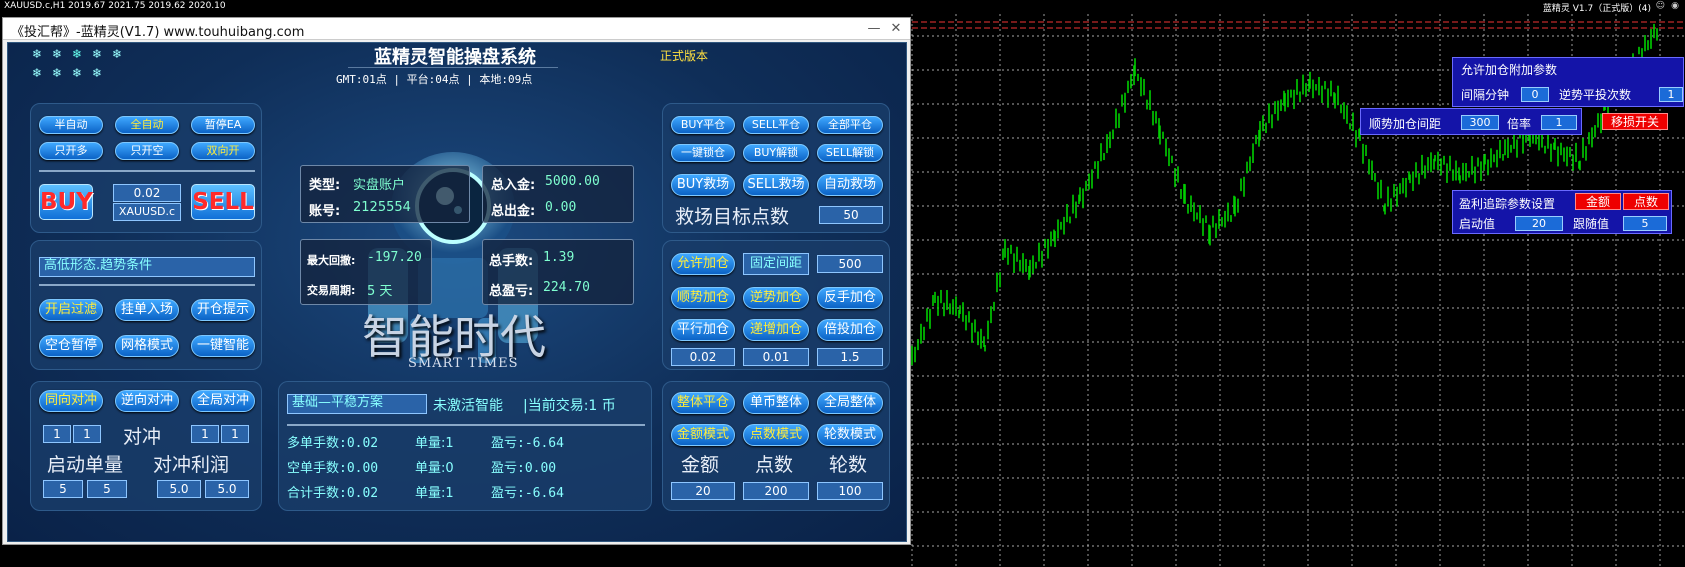 Image resolution: width=1685 pixels, height=567 pixels. Describe the element at coordinates (147, 267) in the screenshot. I see `condition-field: 高低形态.趋势条件` at that location.